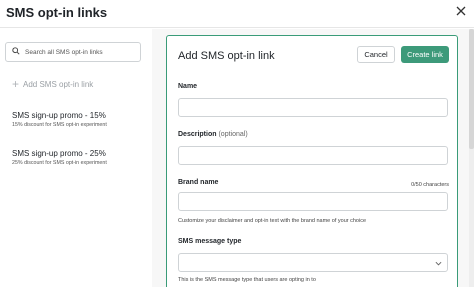  I want to click on add-link-button: + Add SMS opt-in link, so click(52, 84).